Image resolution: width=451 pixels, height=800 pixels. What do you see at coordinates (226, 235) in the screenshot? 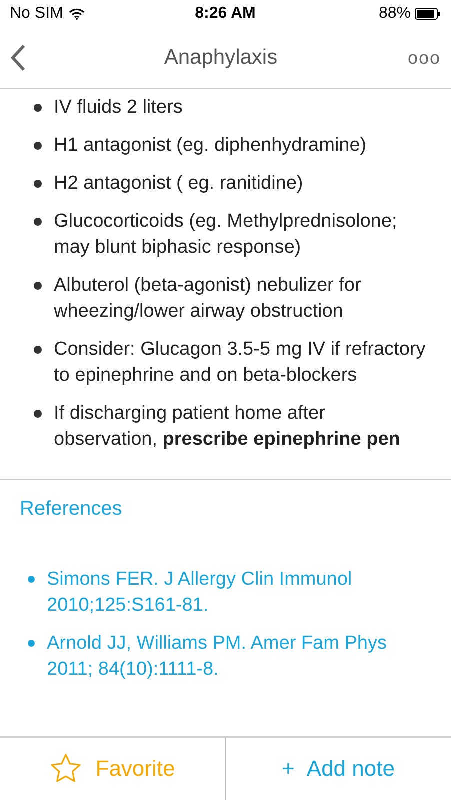
I see `list-item-text: Glucocorticoids (eg. Methylprednisolone; may blunt biphasic response)` at bounding box center [226, 235].